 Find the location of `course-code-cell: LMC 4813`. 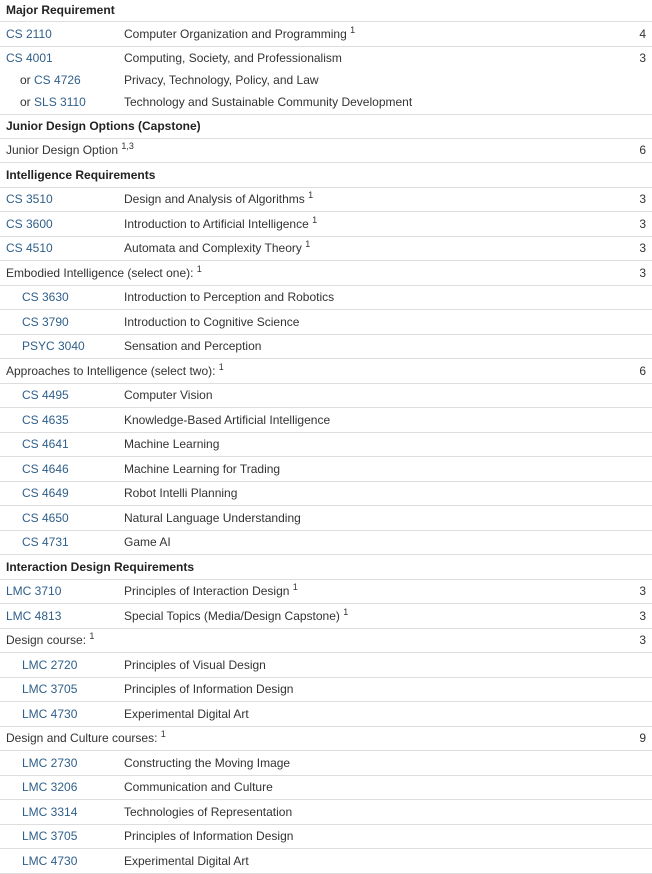

course-code-cell: LMC 4813 is located at coordinates (59, 616).